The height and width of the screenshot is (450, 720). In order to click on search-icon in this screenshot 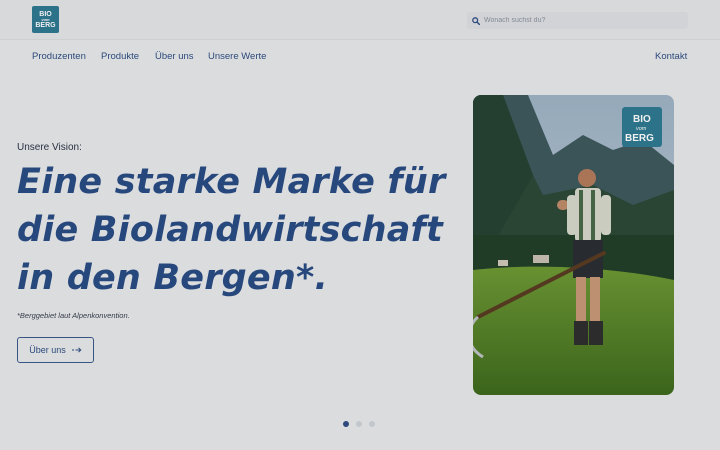, I will do `click(476, 20)`.